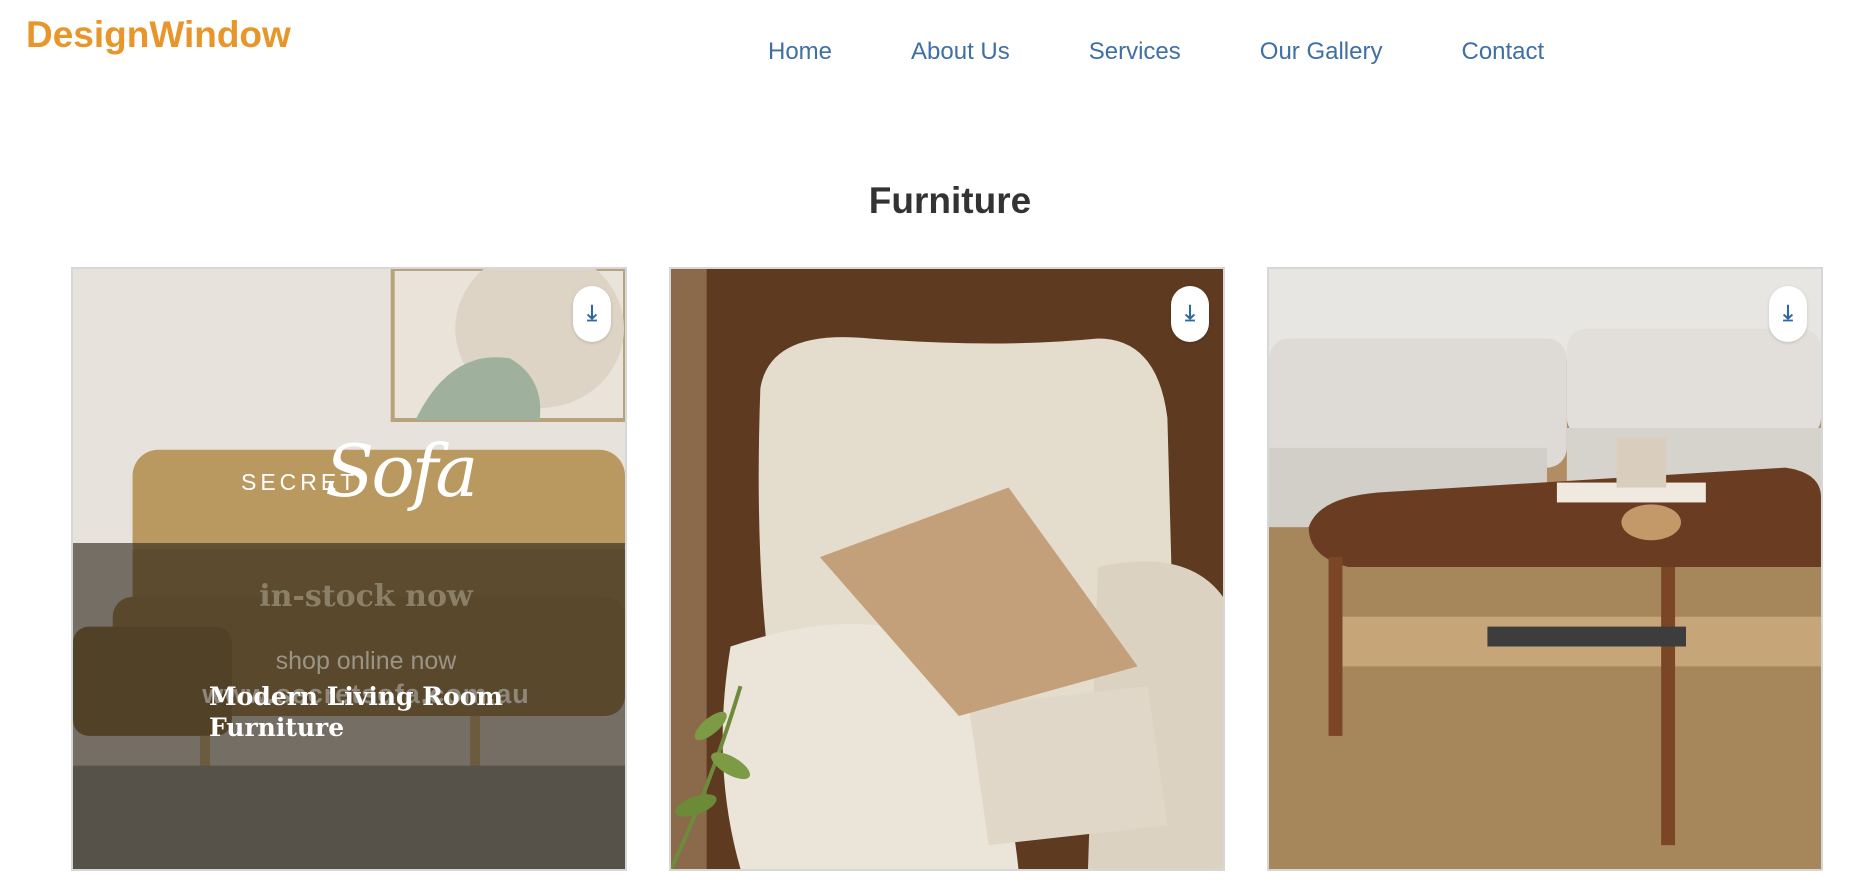 This screenshot has width=1849, height=895. I want to click on shop-online-text: shop online now, so click(366, 661).